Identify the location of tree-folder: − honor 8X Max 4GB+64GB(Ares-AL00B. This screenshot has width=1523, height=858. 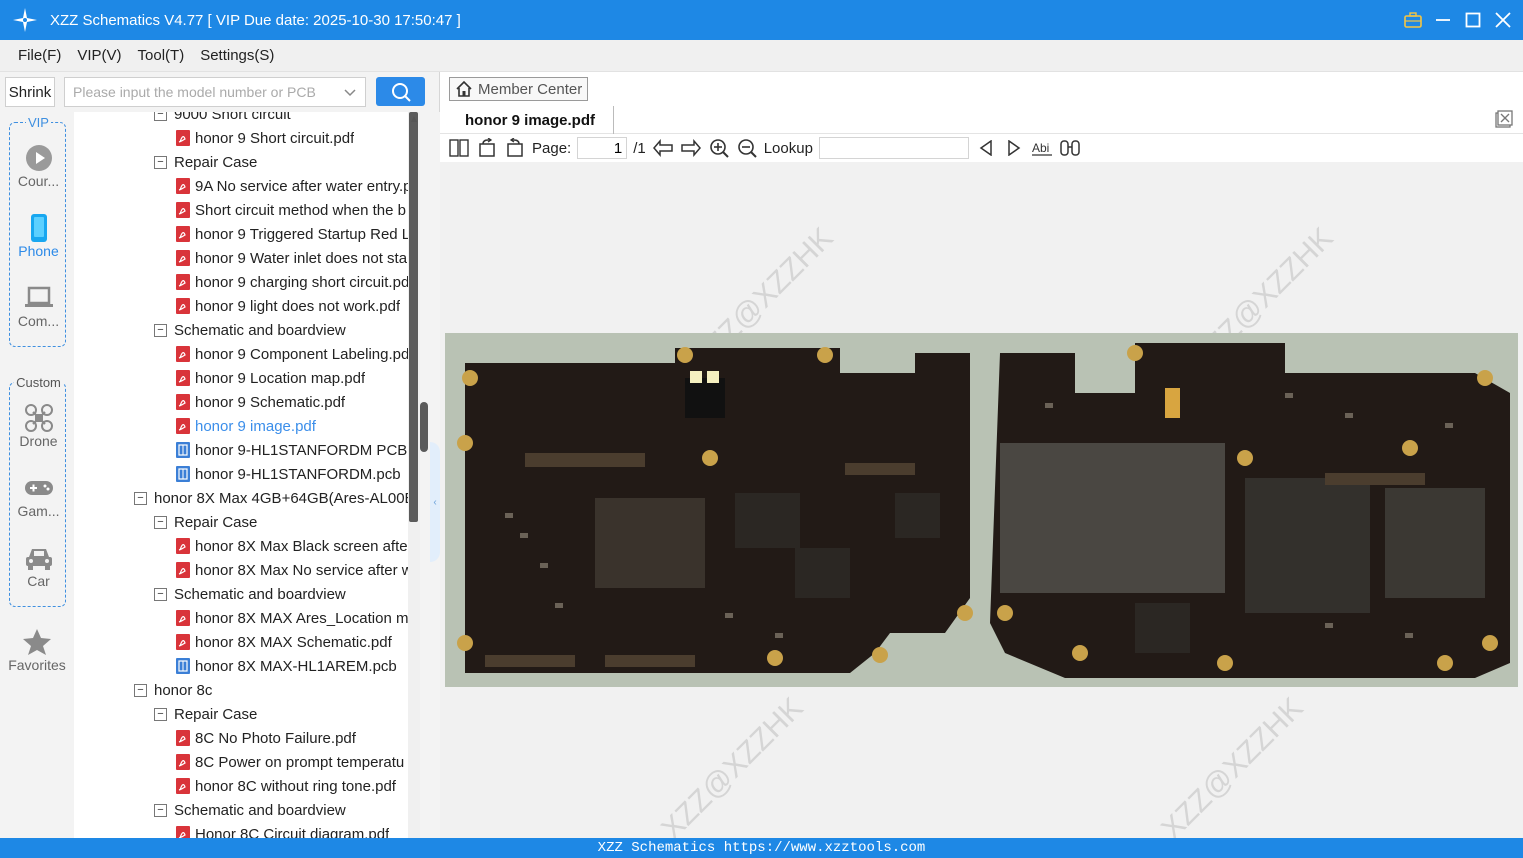
(241, 498).